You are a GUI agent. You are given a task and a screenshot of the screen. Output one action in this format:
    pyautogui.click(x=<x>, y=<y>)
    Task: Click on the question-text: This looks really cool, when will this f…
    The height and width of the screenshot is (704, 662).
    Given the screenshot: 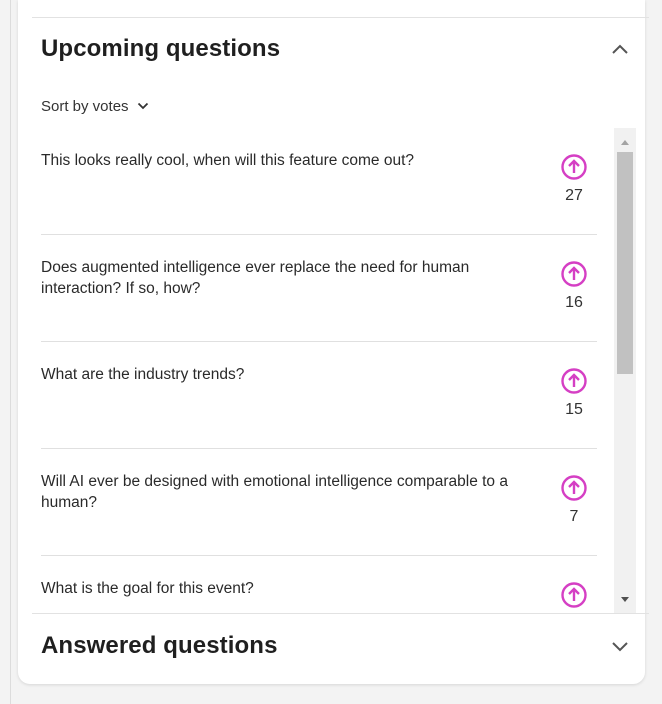 What is the action you would take?
    pyautogui.click(x=228, y=160)
    